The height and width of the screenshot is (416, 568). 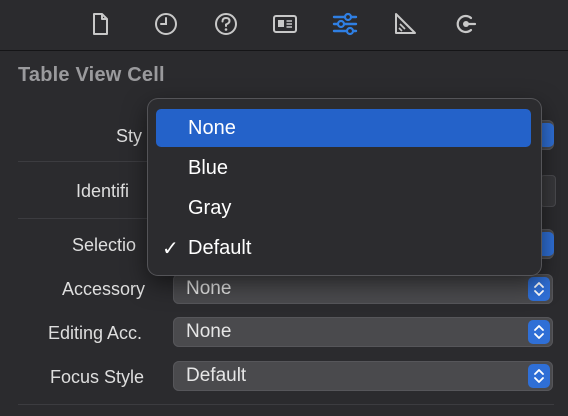 I want to click on focus-style-popup: Default, so click(x=363, y=376).